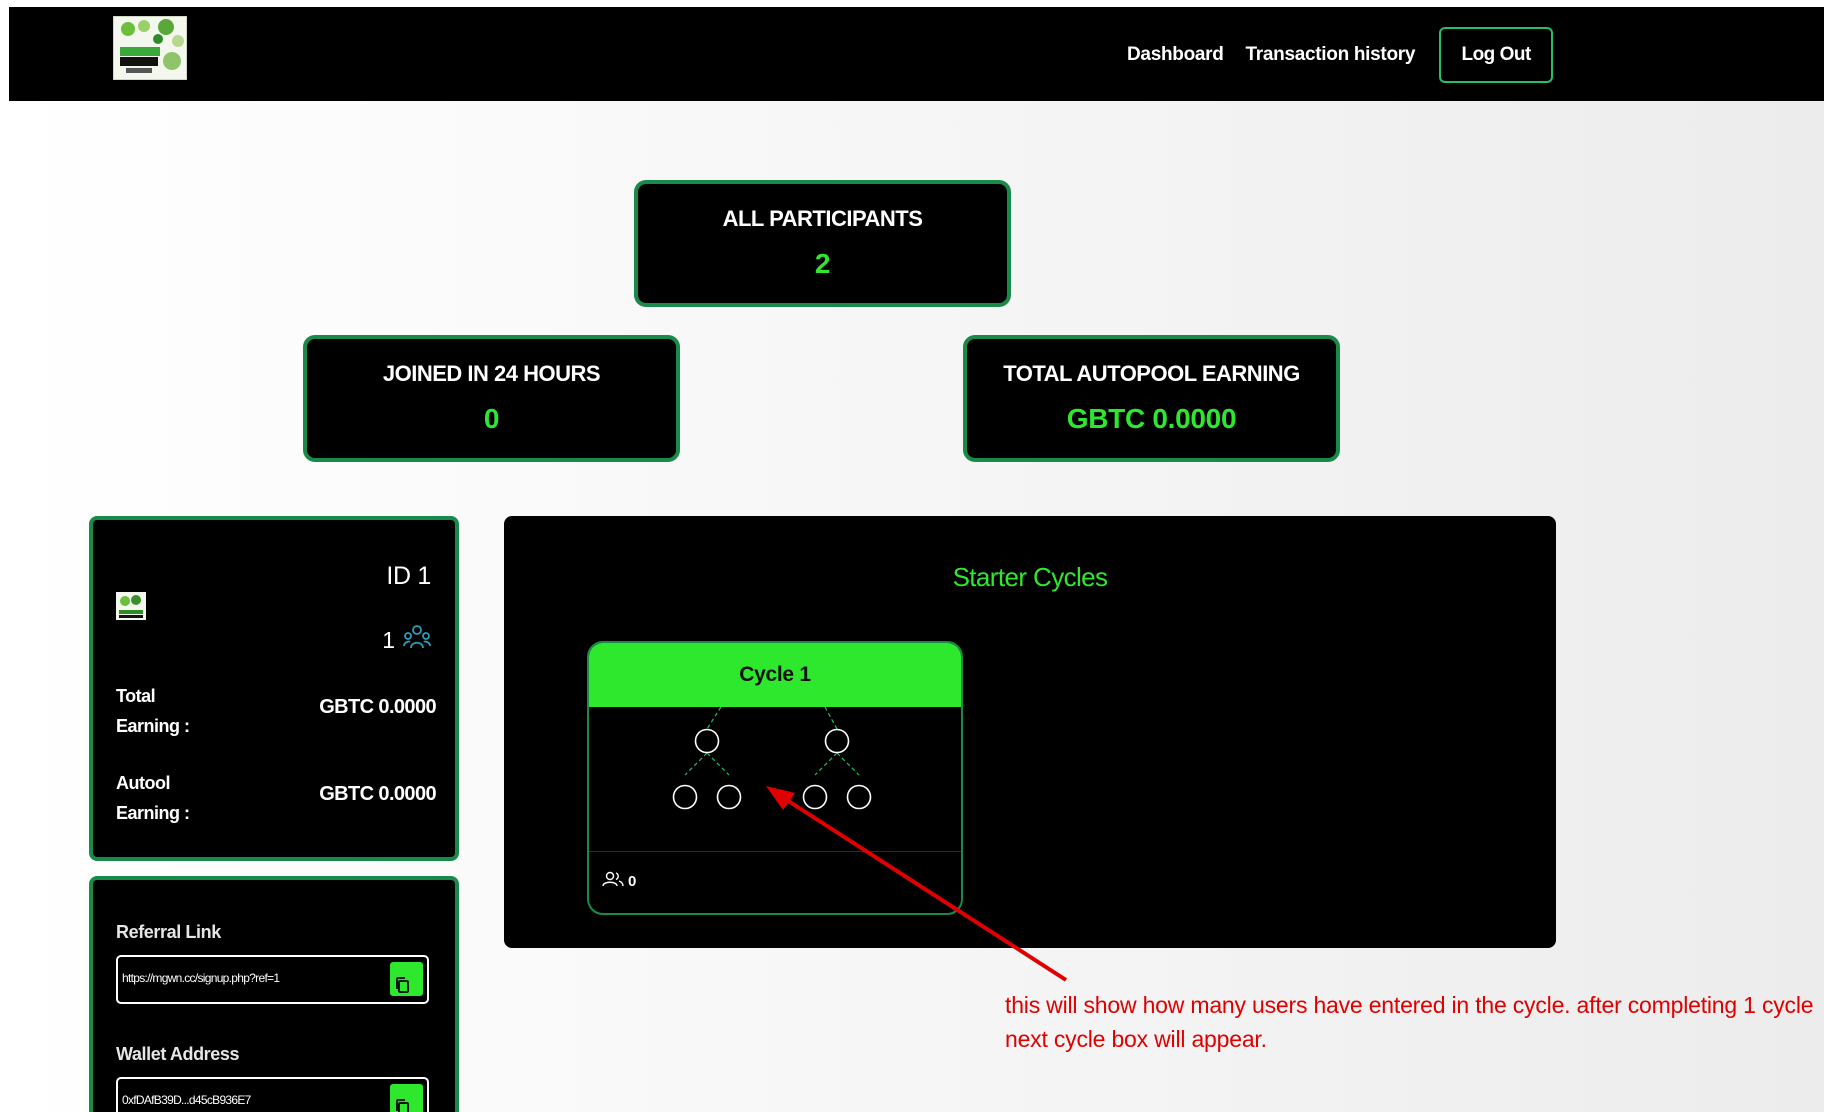 This screenshot has width=1824, height=1112. What do you see at coordinates (186, 1100) in the screenshot?
I see `wallet-address-value: 0xfDAfB39D...d45cB936E7` at bounding box center [186, 1100].